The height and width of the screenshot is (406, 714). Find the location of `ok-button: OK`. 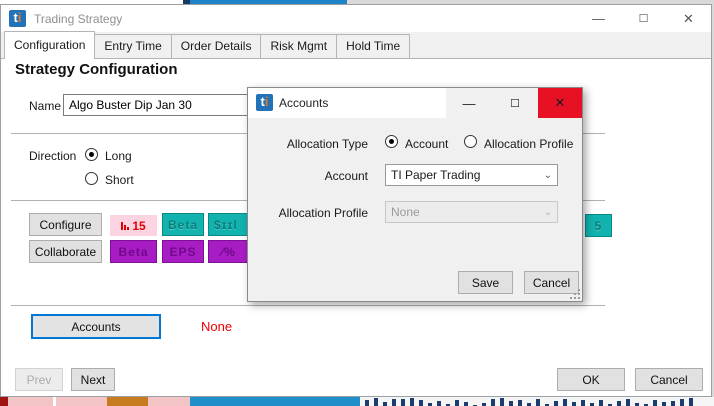

ok-button: OK is located at coordinates (591, 379).